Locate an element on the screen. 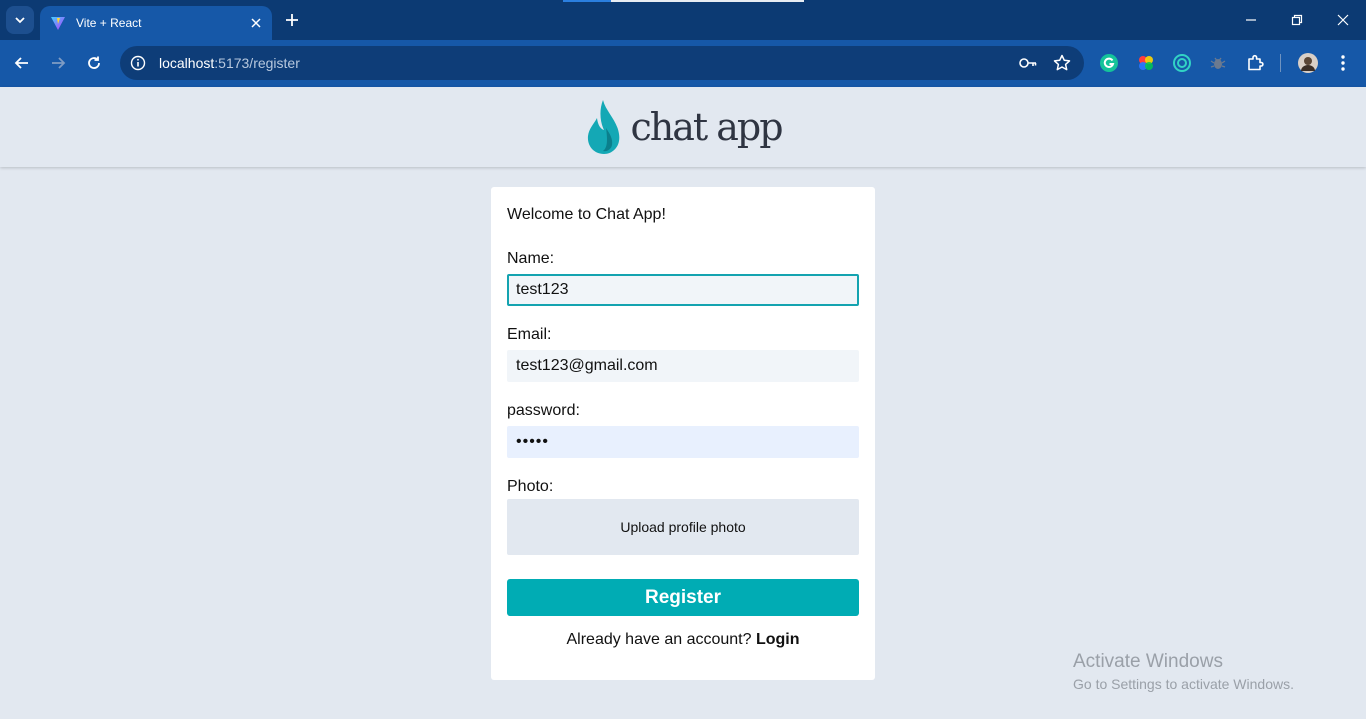  chevron-down-icon is located at coordinates (20, 20).